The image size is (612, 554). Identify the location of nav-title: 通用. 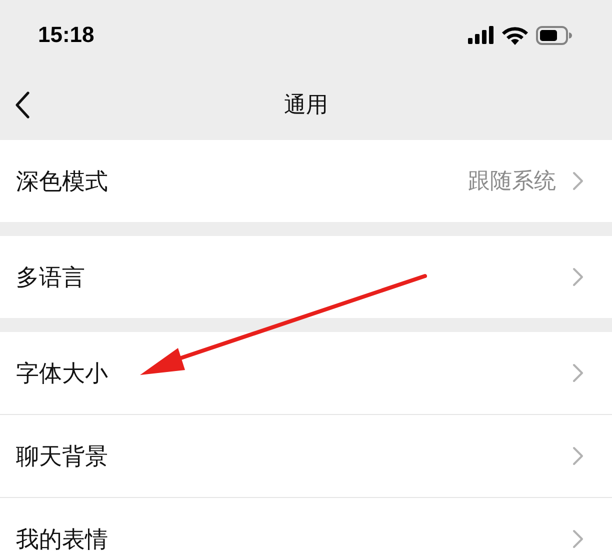
(306, 106).